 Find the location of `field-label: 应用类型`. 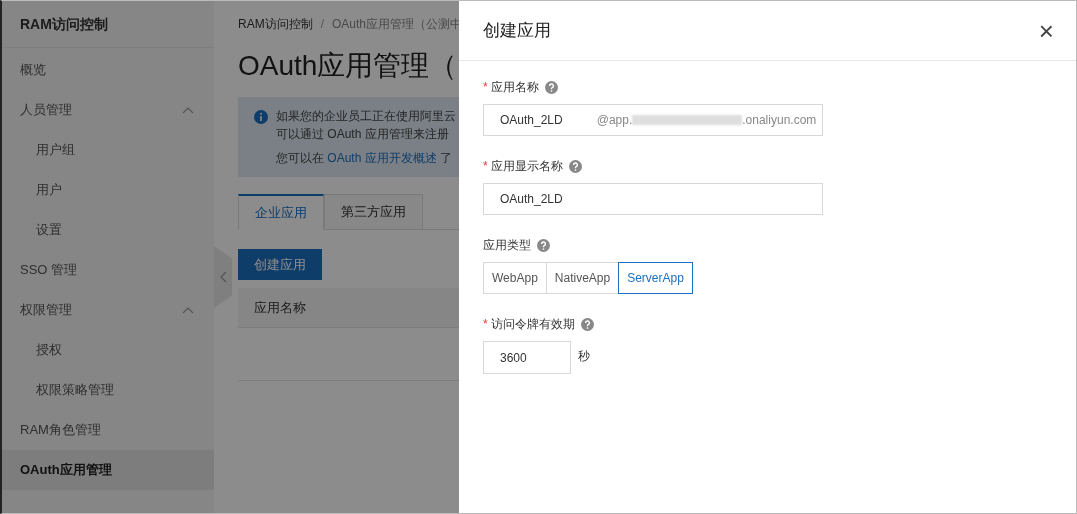

field-label: 应用类型 is located at coordinates (507, 245).